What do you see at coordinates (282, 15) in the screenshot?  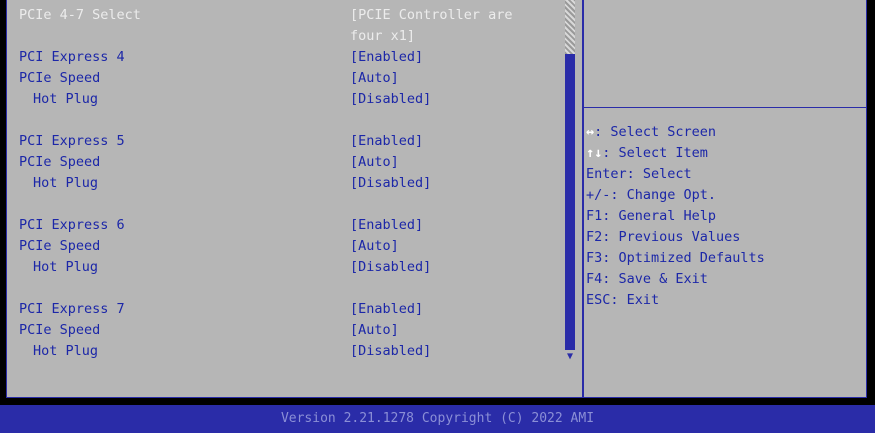 I see `setting-row-pcie-select: PCIe 4-7 Select [PCIE Controller are` at bounding box center [282, 15].